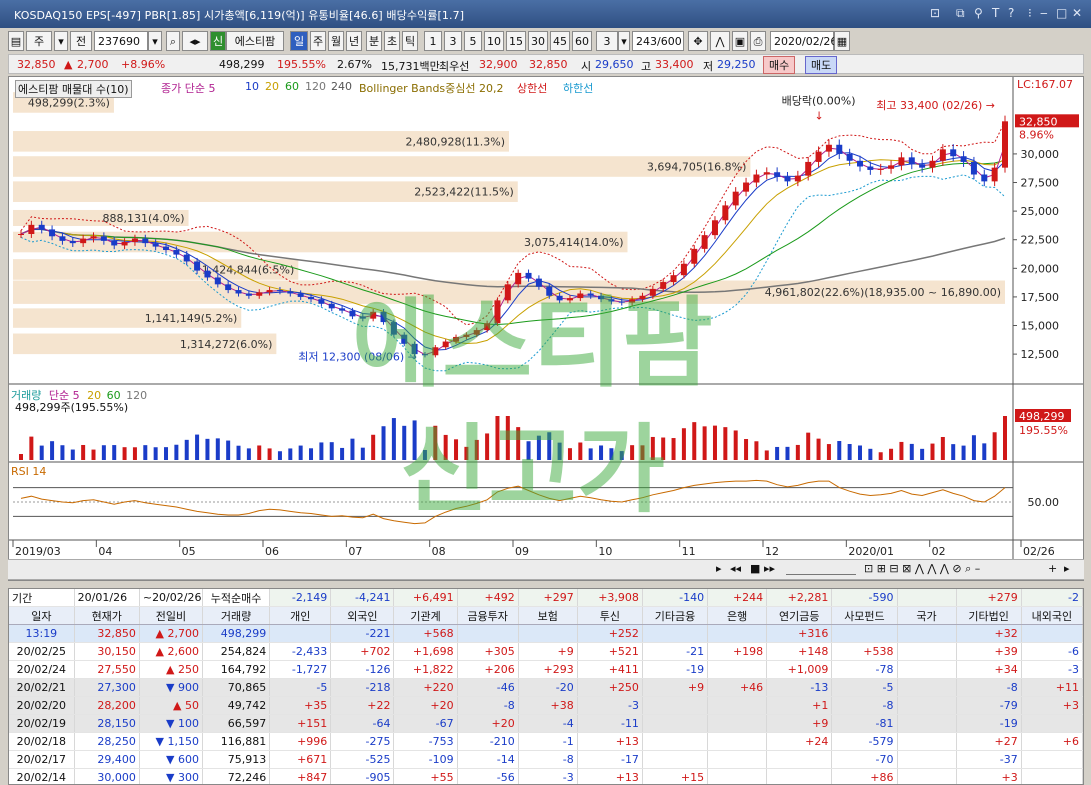  I want to click on legend-ma-240: 240, so click(341, 86).